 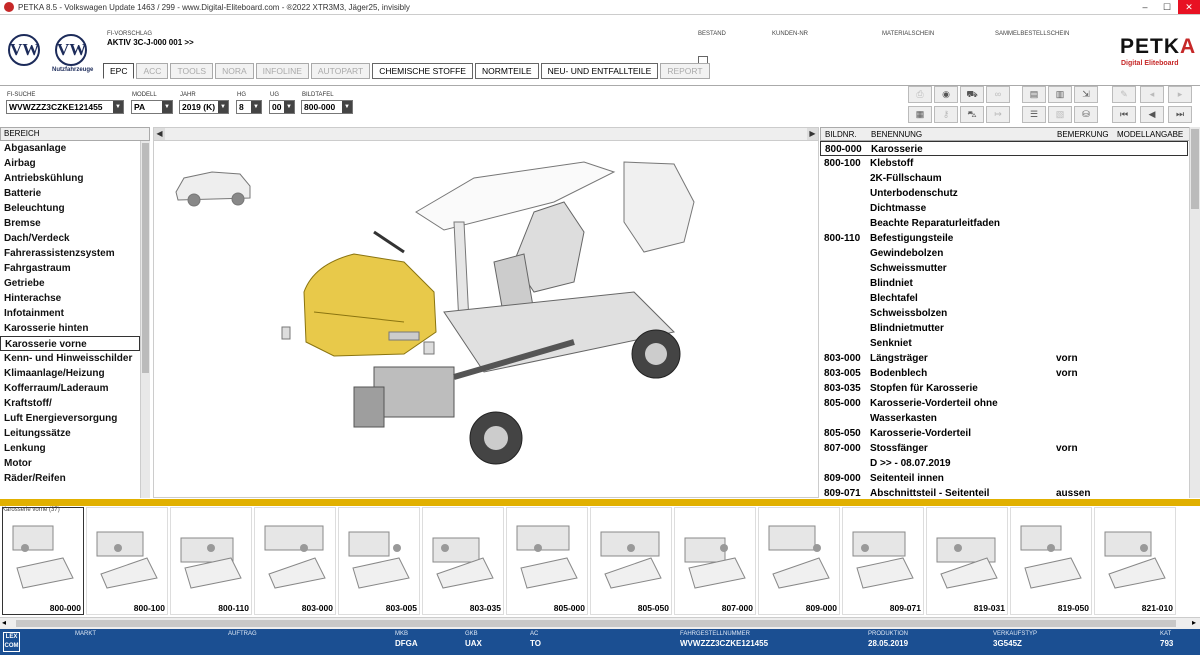 I want to click on parts-scrollbar, so click(x=1194, y=312).